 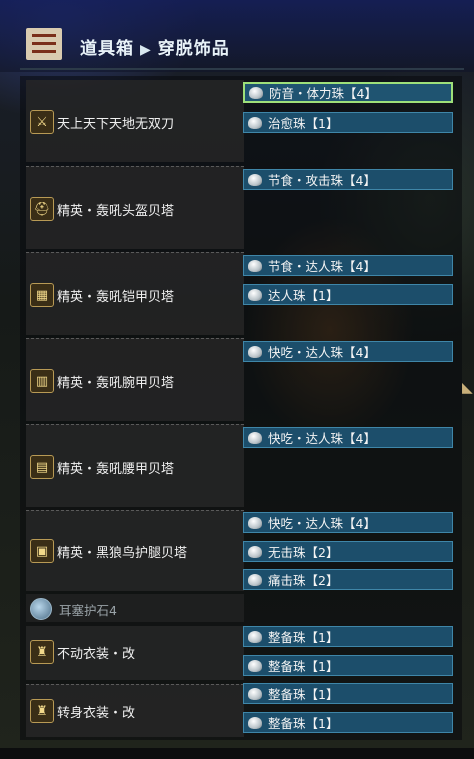 What do you see at coordinates (348, 294) in the screenshot?
I see `decoration-slot: 达人珠【1】` at bounding box center [348, 294].